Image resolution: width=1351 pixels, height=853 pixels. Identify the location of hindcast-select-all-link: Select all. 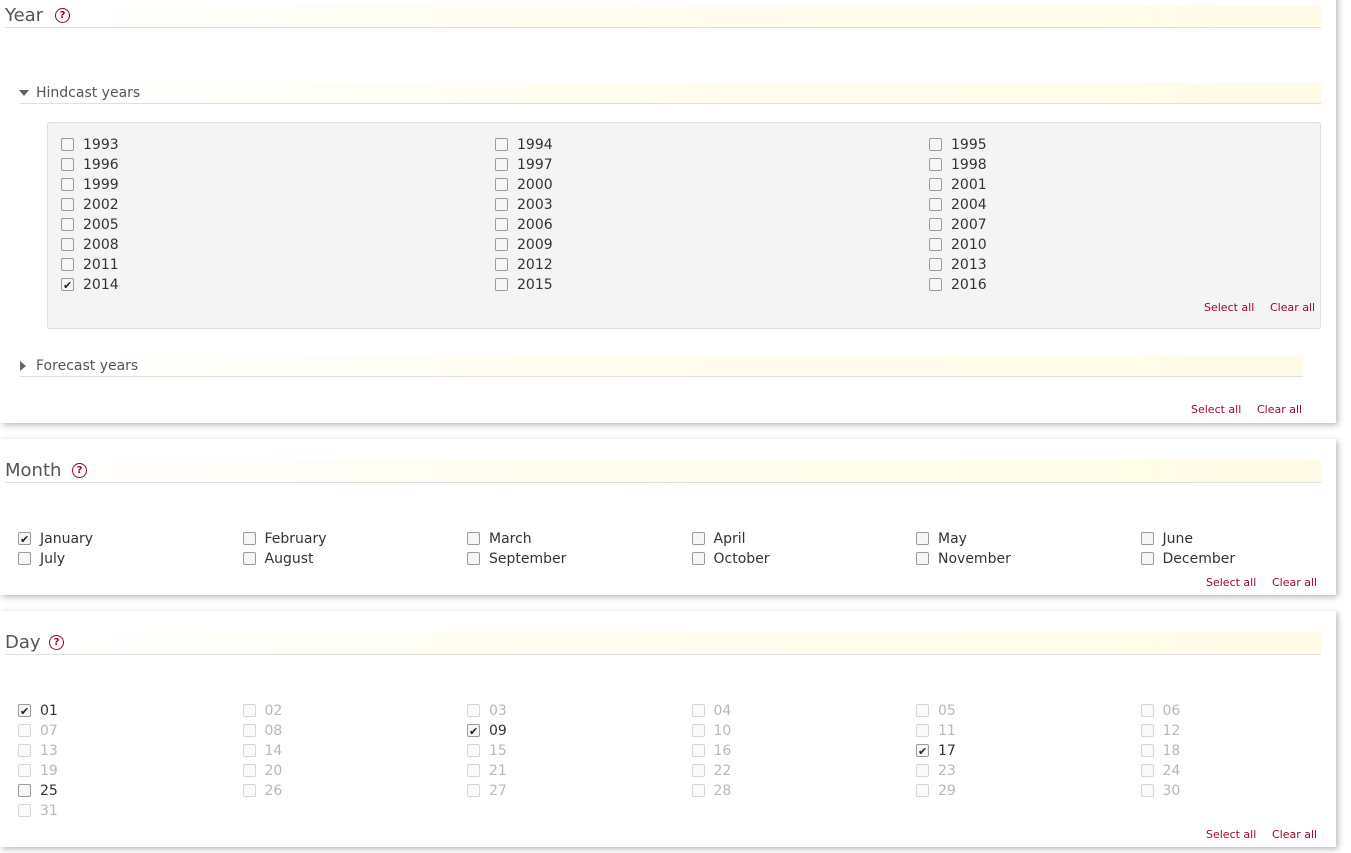
(1229, 308).